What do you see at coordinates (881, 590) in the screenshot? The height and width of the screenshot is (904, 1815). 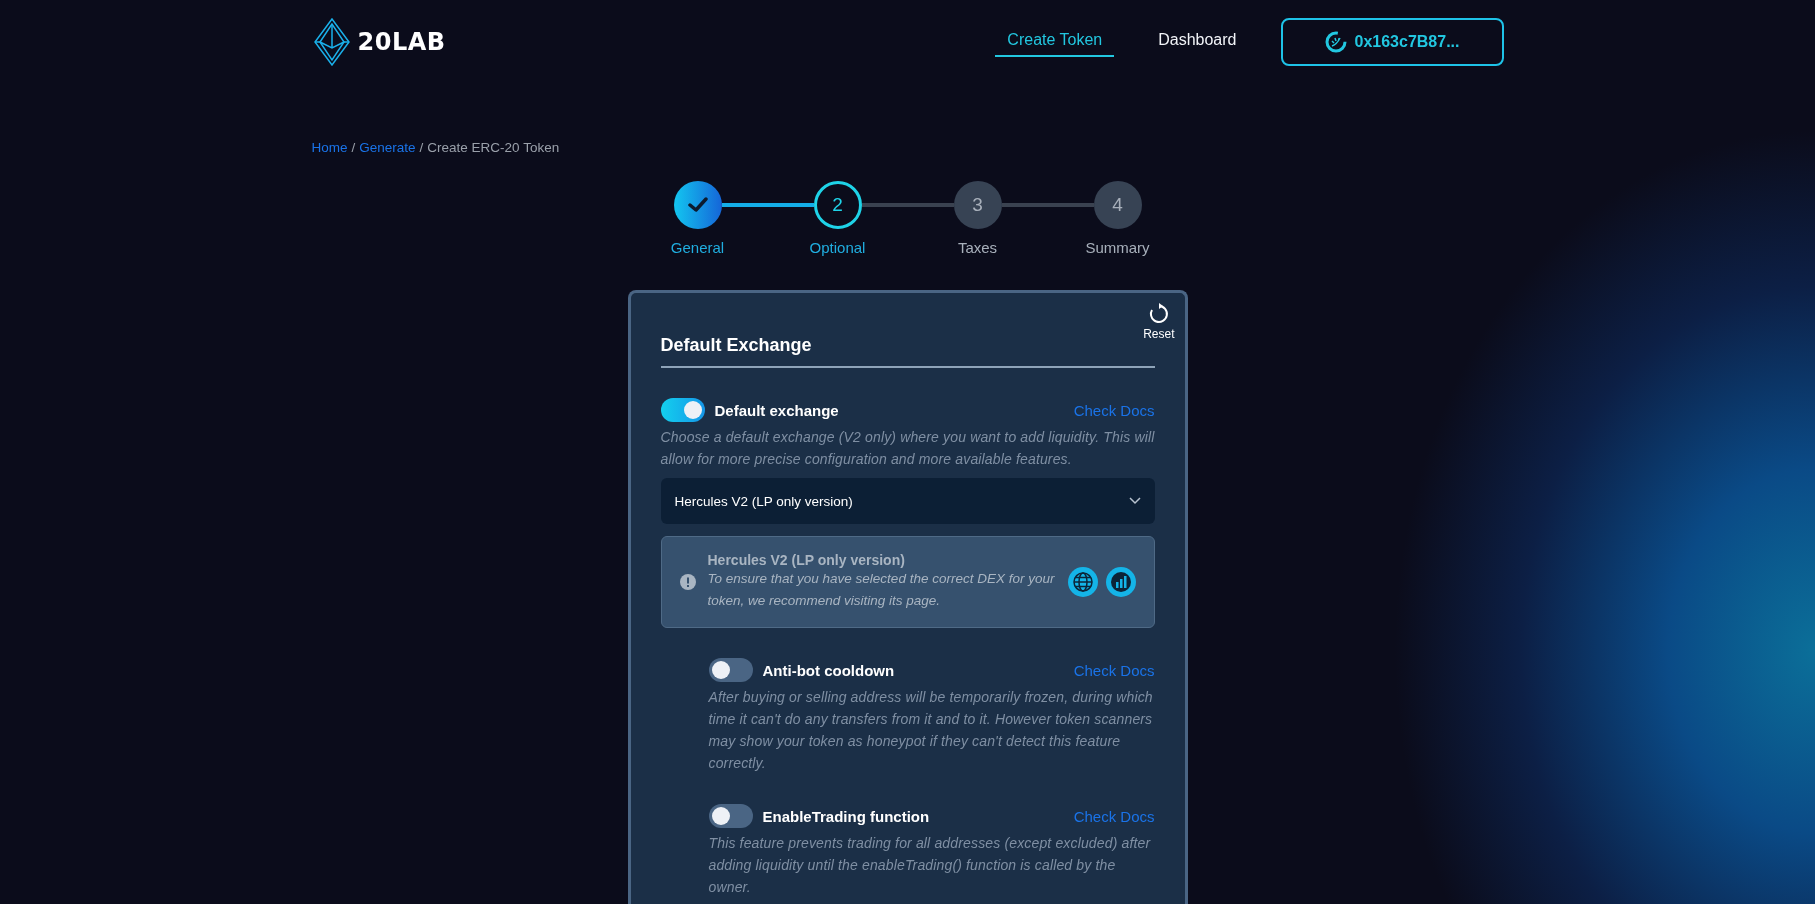 I see `info-text: To ensure that you have selected the correct DEX for your token, we recommend visiting its page.` at bounding box center [881, 590].